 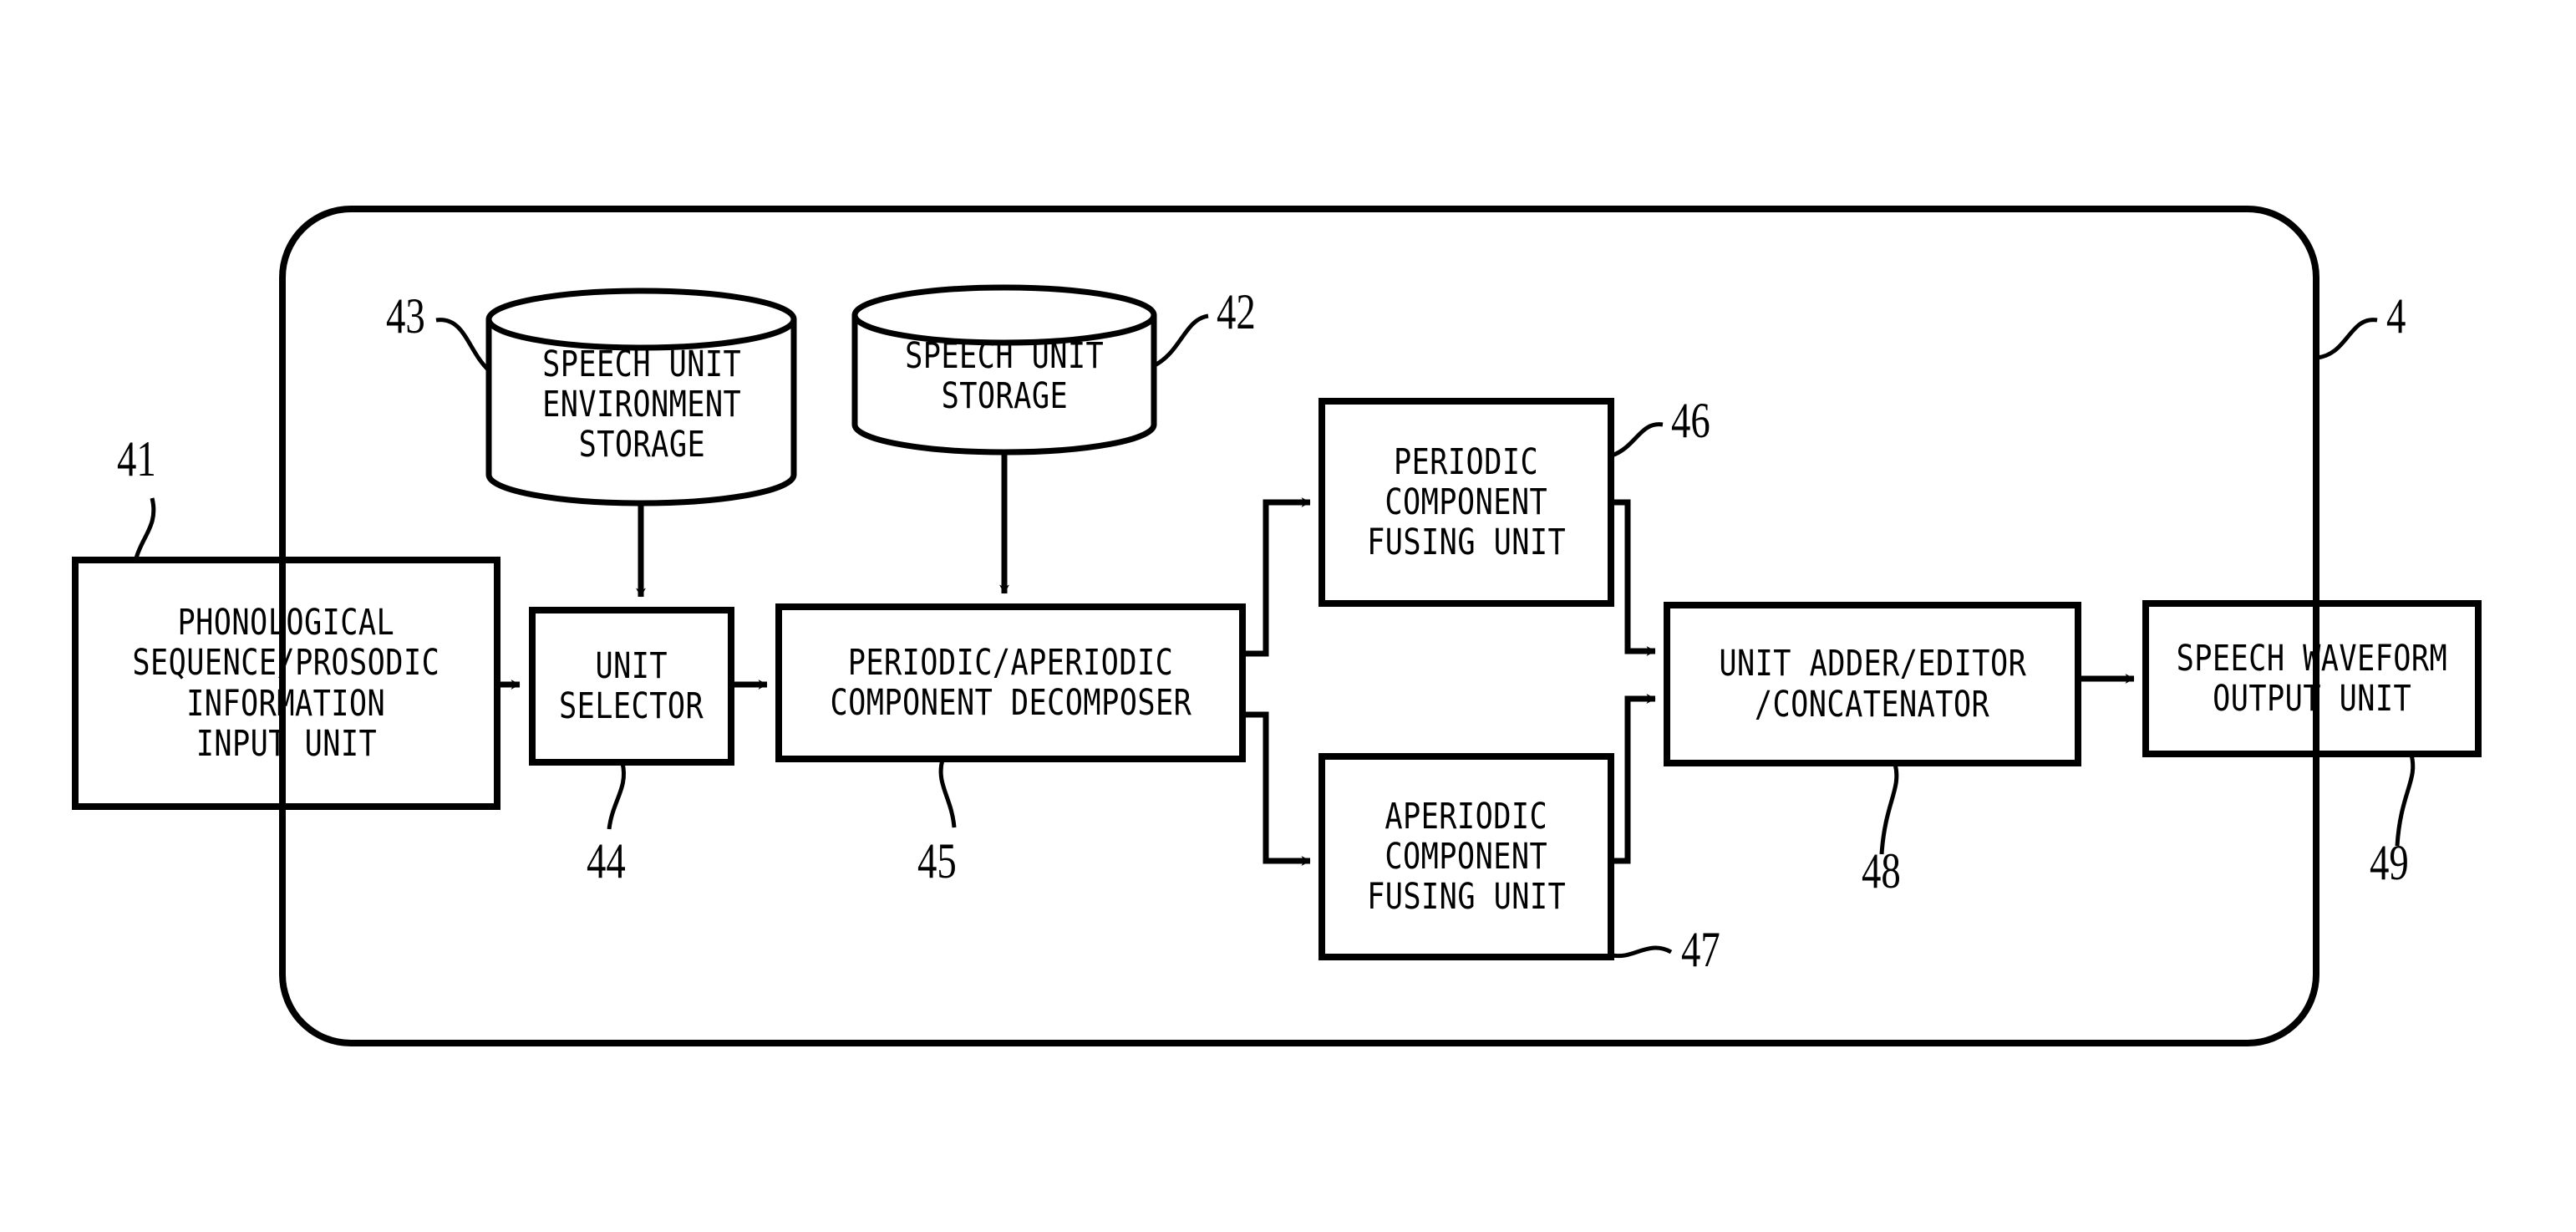 I want to click on ref-numeral-43: 43, so click(x=405, y=316).